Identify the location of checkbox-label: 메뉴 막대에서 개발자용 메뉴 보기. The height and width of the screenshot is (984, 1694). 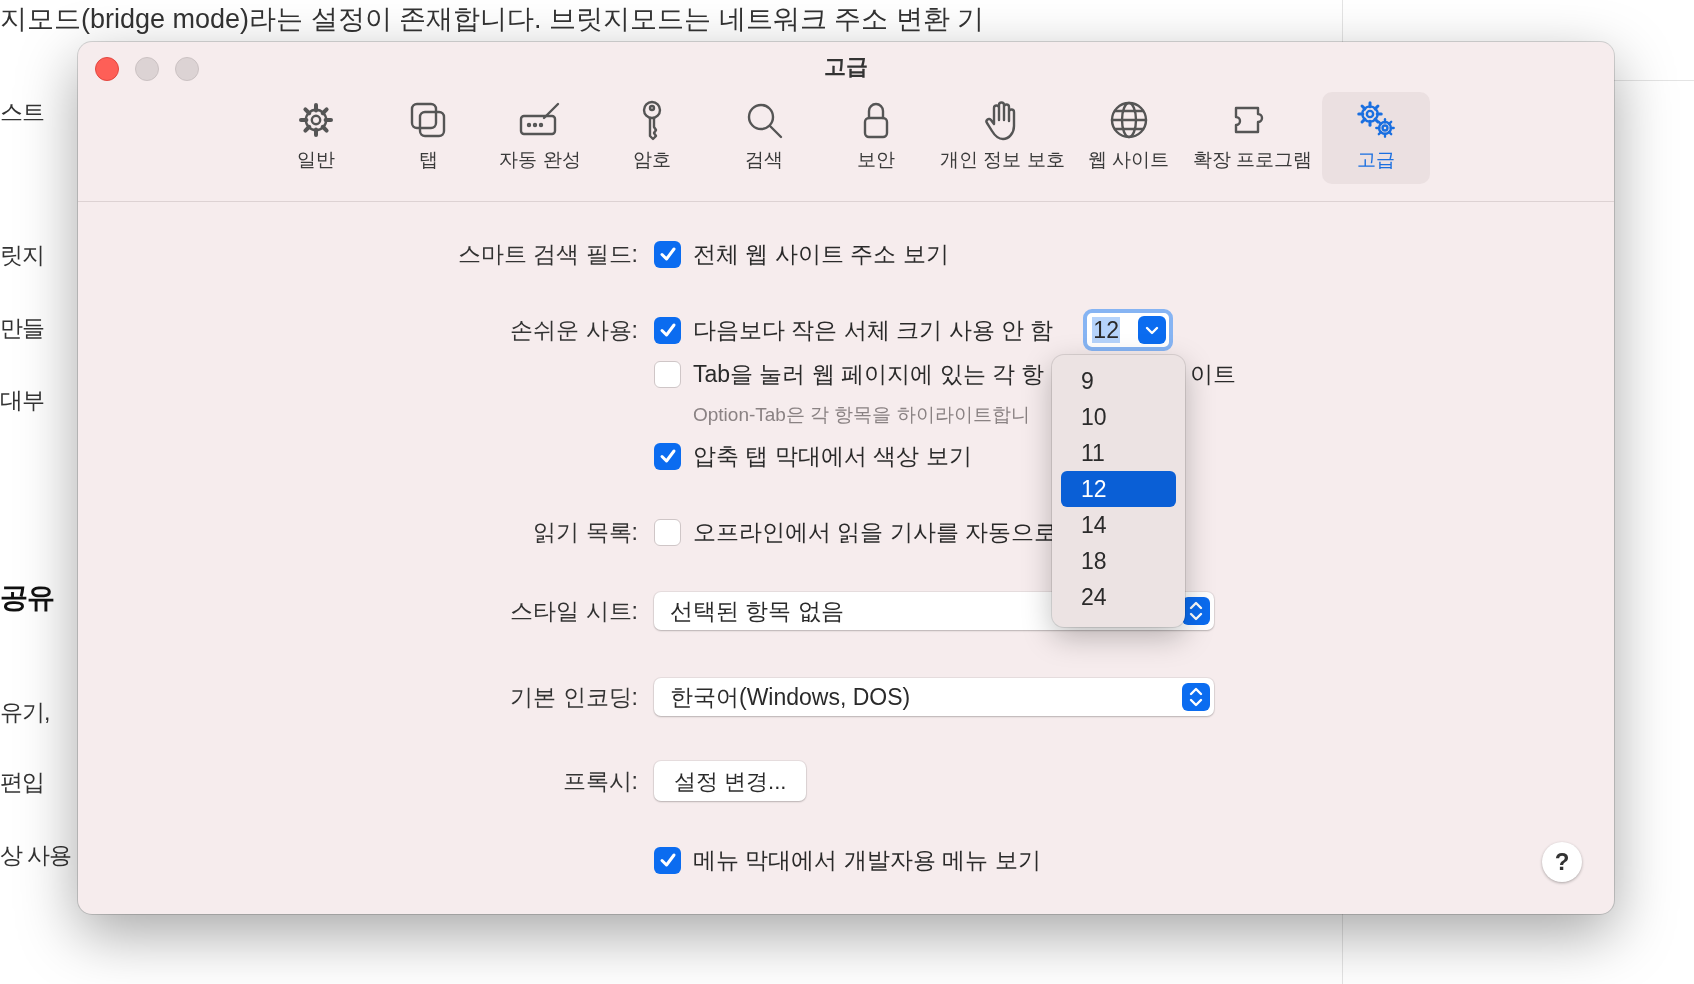
(867, 860).